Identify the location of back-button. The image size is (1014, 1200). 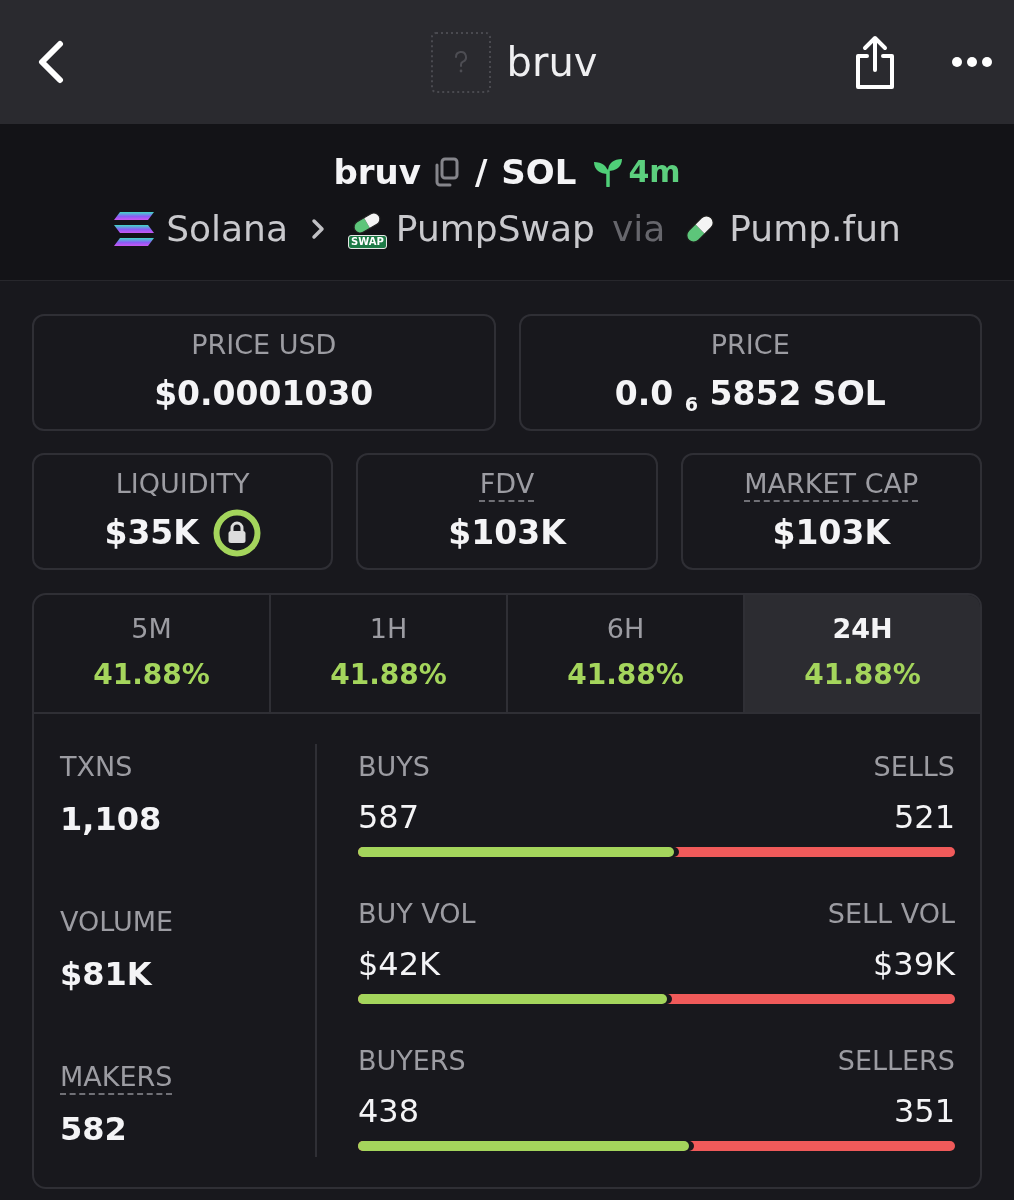
(50, 62).